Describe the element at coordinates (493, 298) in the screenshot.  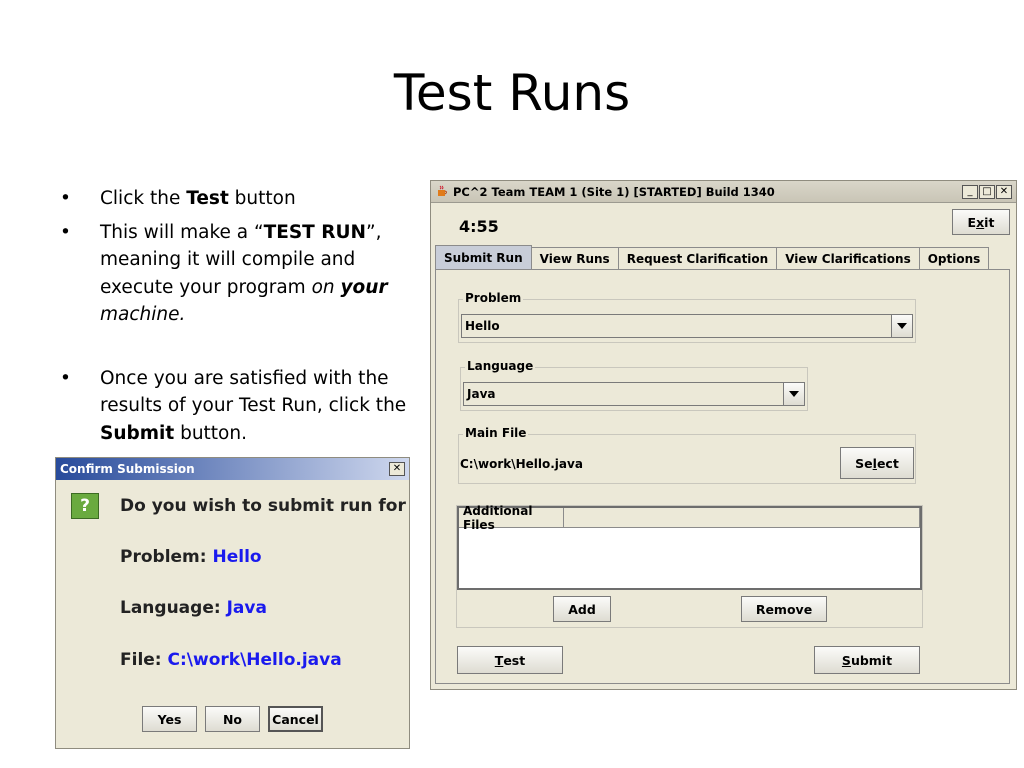
I see `problem-label: Problem` at that location.